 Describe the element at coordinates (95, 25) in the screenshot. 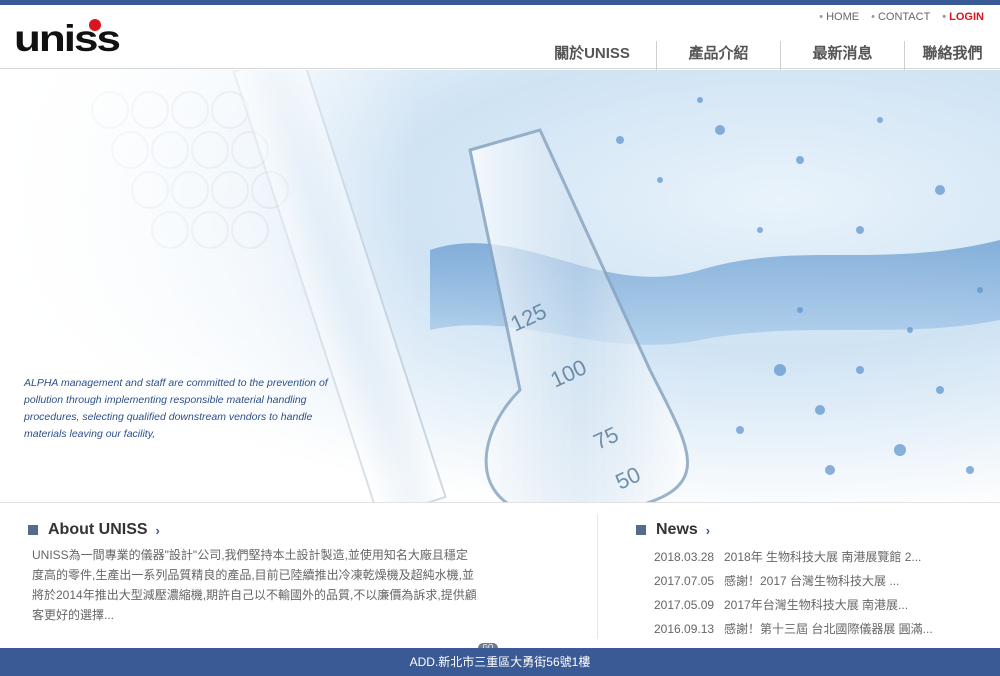

I see `logo-red-dot` at that location.